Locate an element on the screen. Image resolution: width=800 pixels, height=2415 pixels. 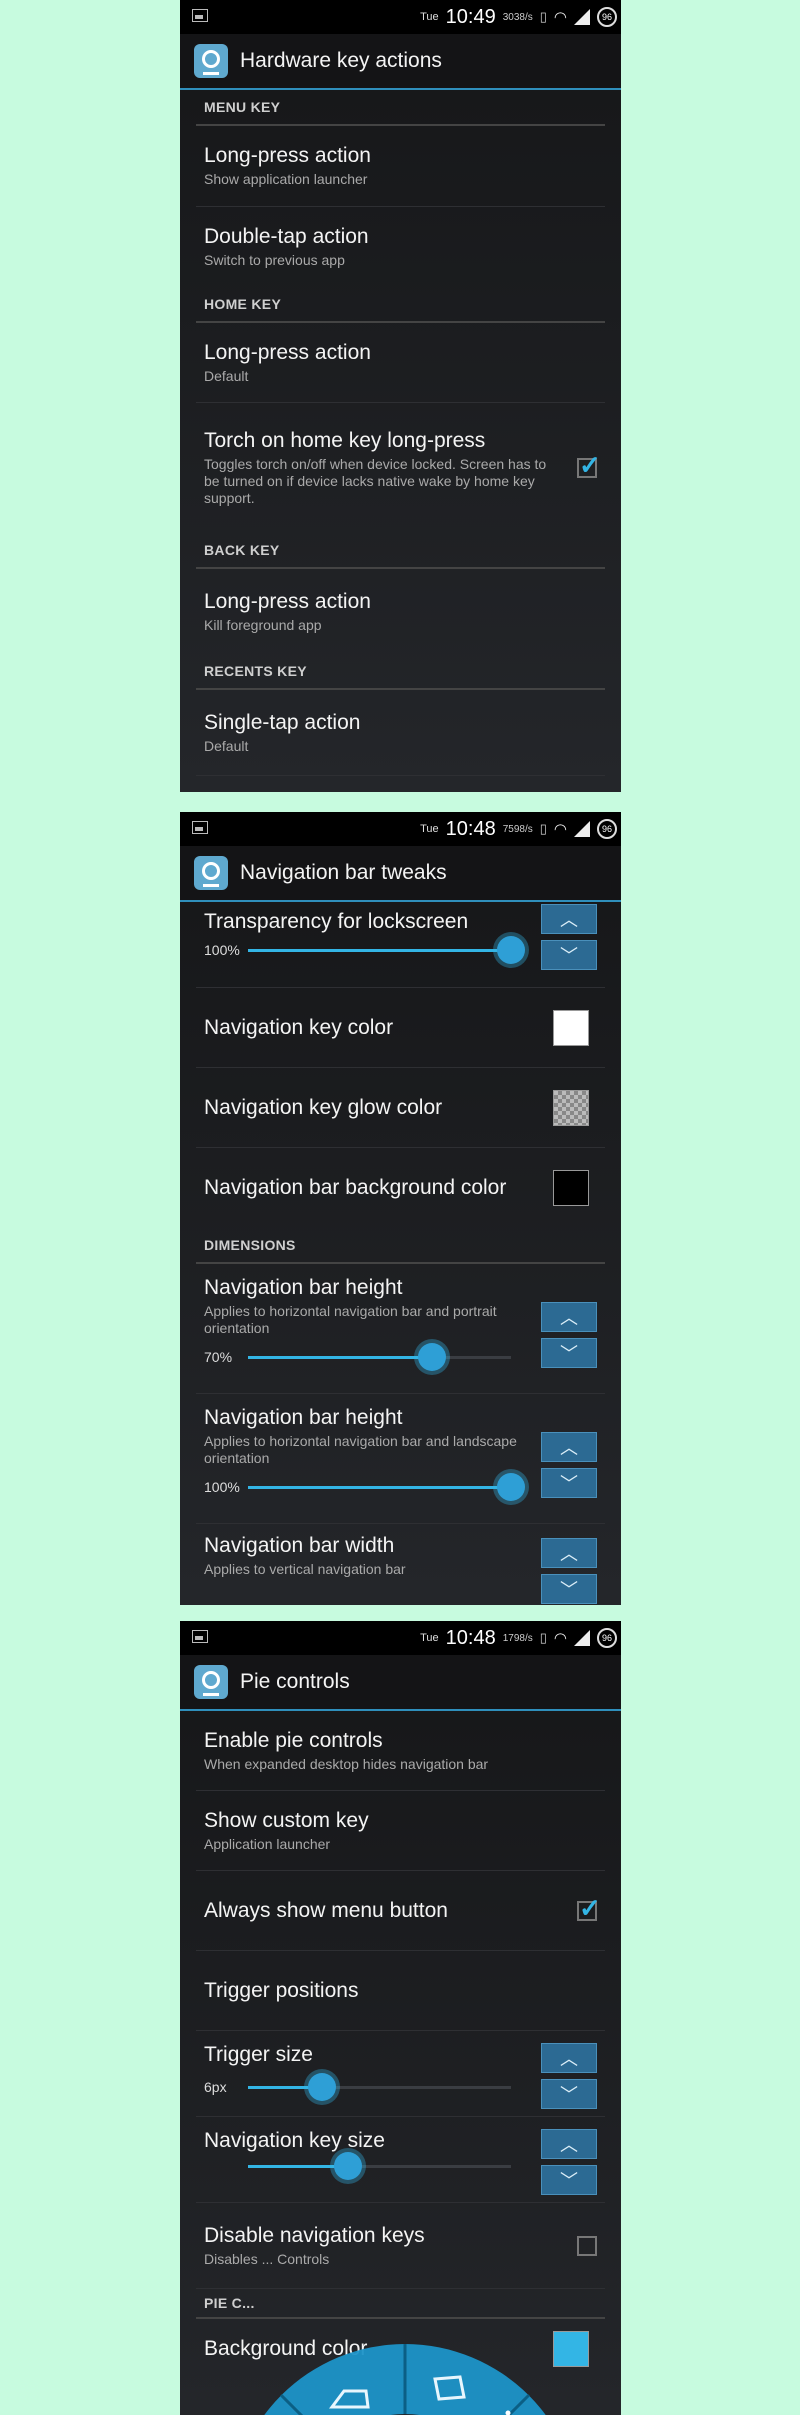
navigation-bar-bg-color-pref: Navigation bar background color is located at coordinates (400, 1188).